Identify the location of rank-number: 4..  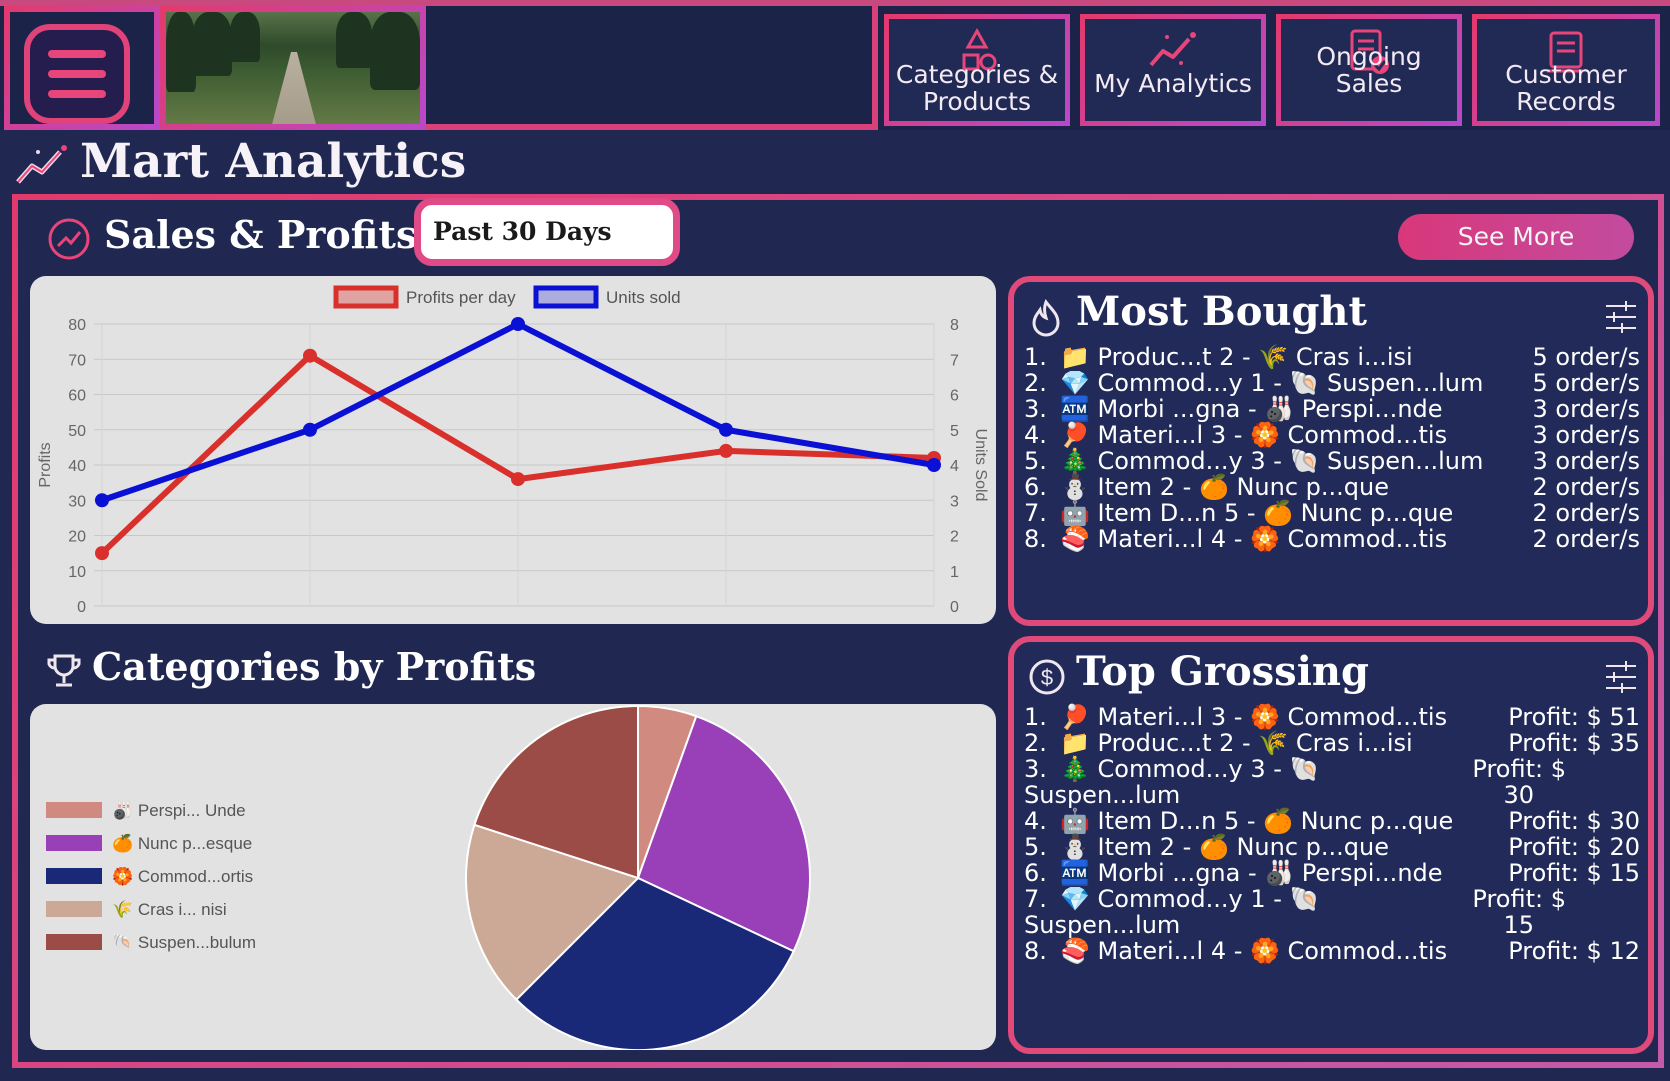
(1035, 821).